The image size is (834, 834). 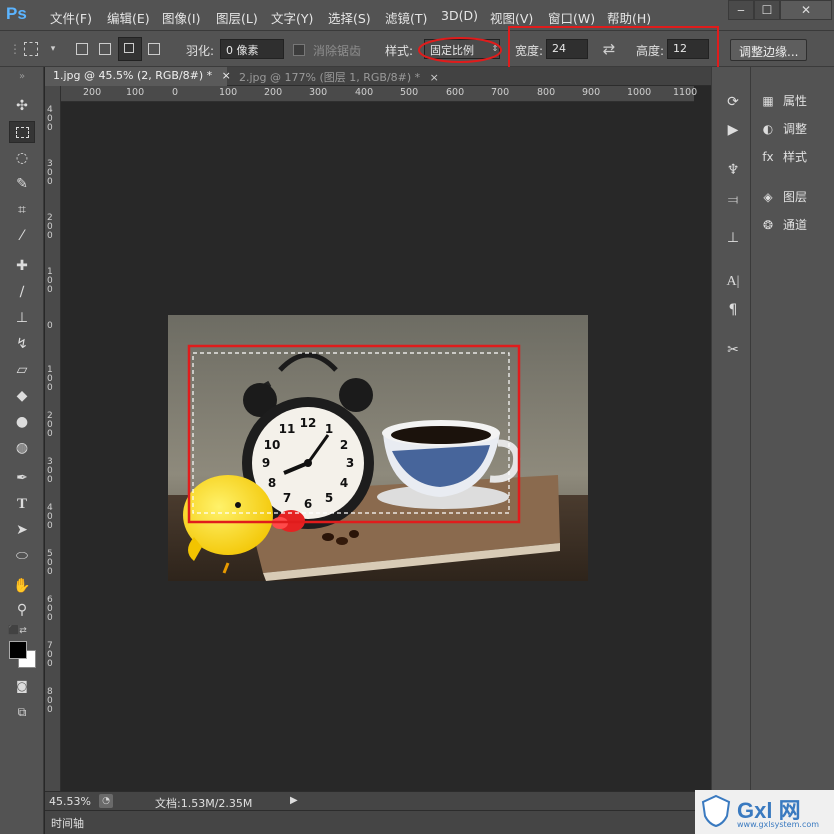 I want to click on antialias-checkbox, so click(x=299, y=50).